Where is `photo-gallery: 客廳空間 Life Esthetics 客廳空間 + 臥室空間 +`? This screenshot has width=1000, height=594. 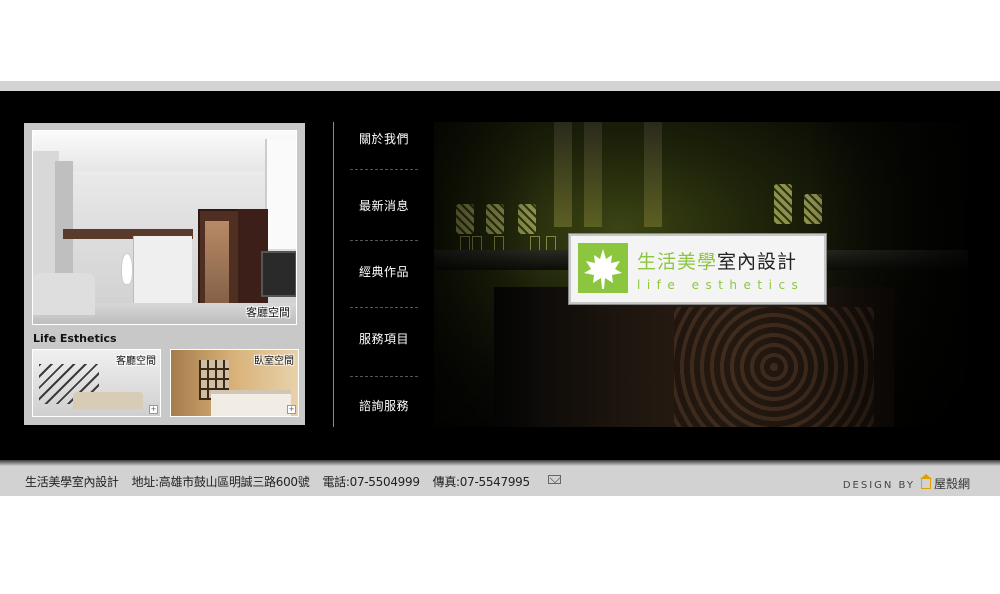 photo-gallery: 客廳空間 Life Esthetics 客廳空間 + 臥室空間 + is located at coordinates (164, 274).